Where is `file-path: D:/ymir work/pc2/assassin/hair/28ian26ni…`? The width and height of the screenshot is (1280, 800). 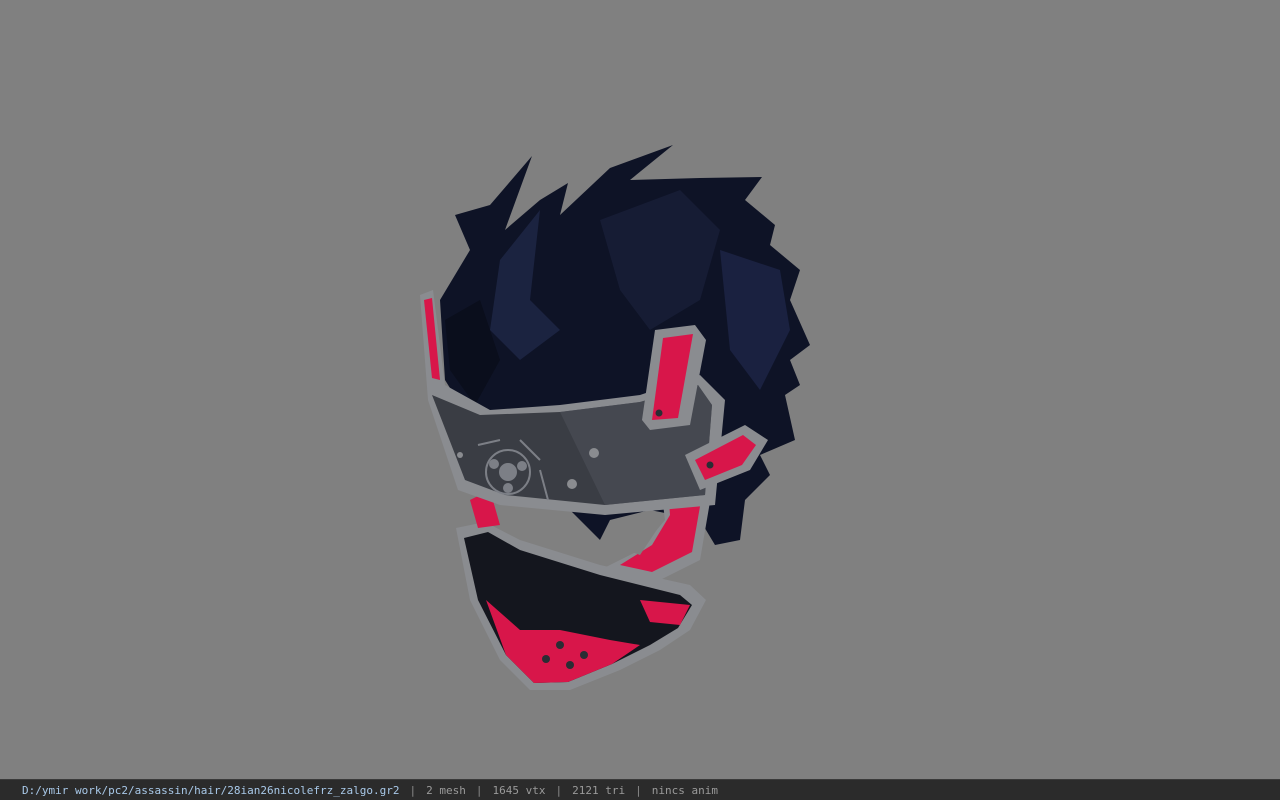
file-path: D:/ymir work/pc2/assassin/hair/28ian26ni… is located at coordinates (211, 790).